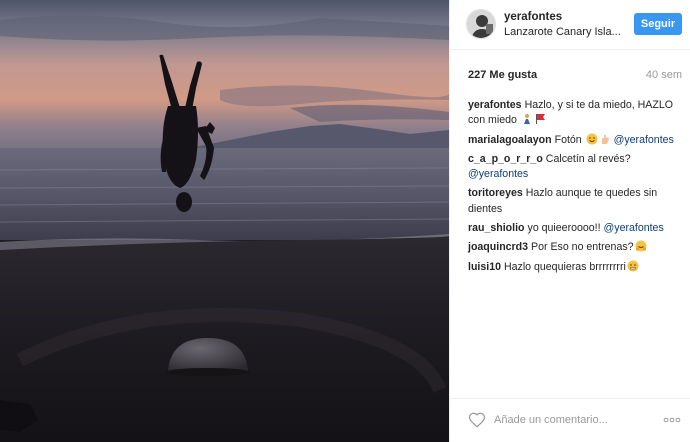  Describe the element at coordinates (564, 266) in the screenshot. I see `comment-text: Hazlo quequieras brrrrrrrri` at that location.